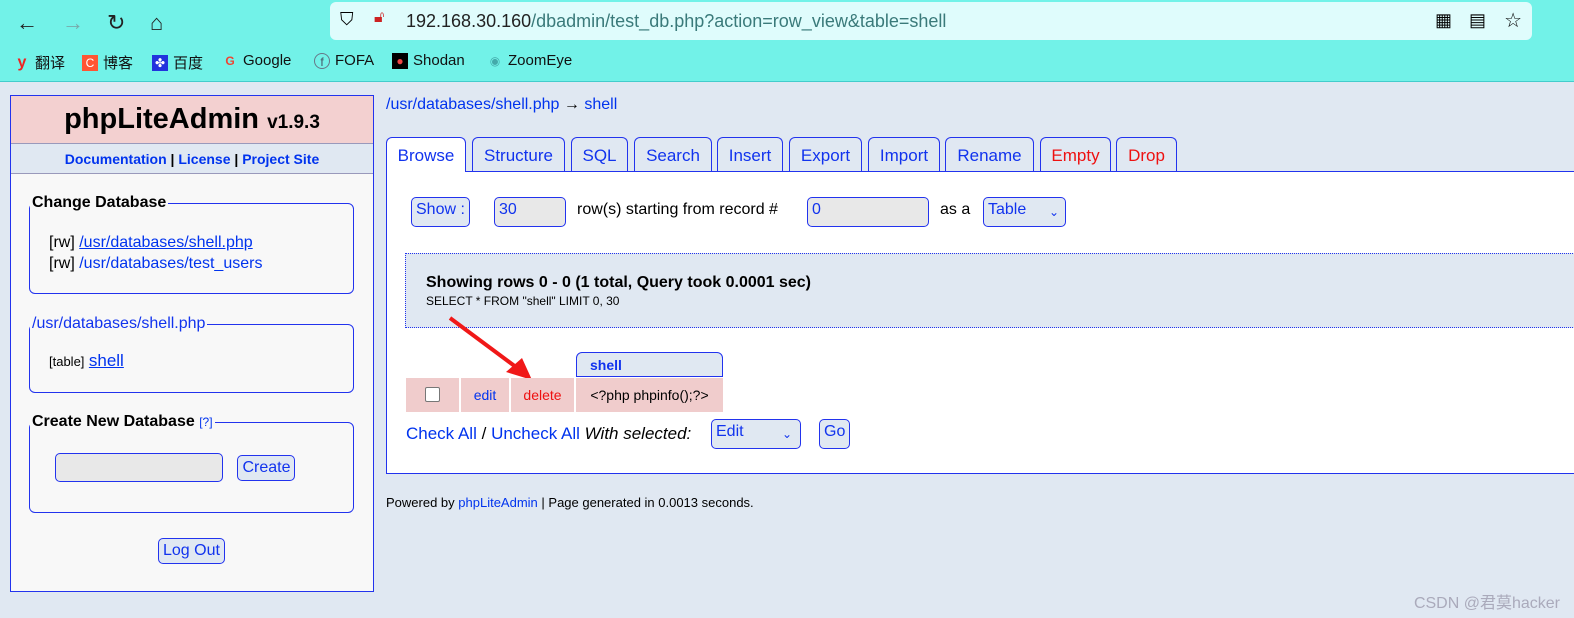 The width and height of the screenshot is (1574, 618). I want to click on phpliteadmin-link: phpLiteAdmin, so click(498, 502).